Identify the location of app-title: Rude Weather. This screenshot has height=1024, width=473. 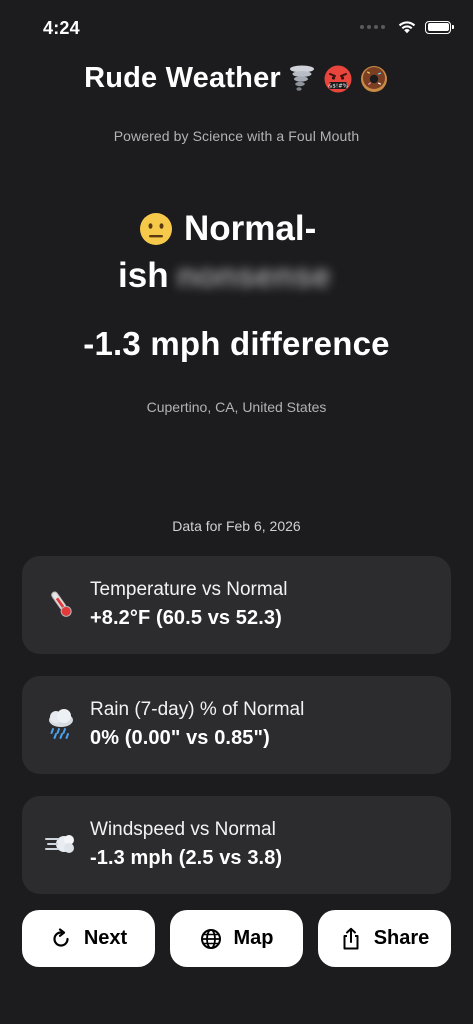
(182, 78).